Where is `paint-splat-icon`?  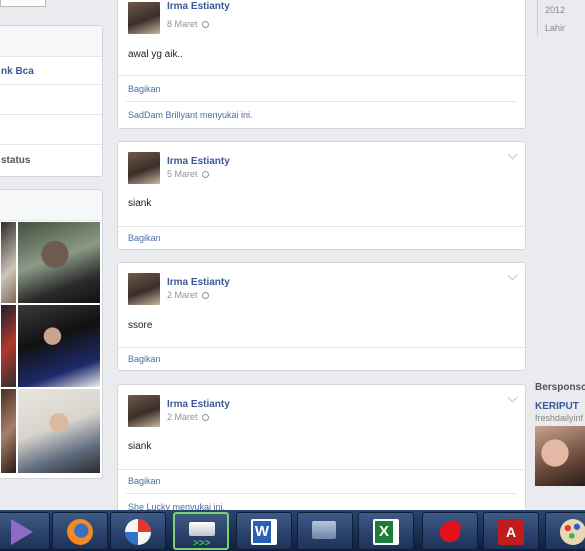 paint-splat-icon is located at coordinates (450, 532).